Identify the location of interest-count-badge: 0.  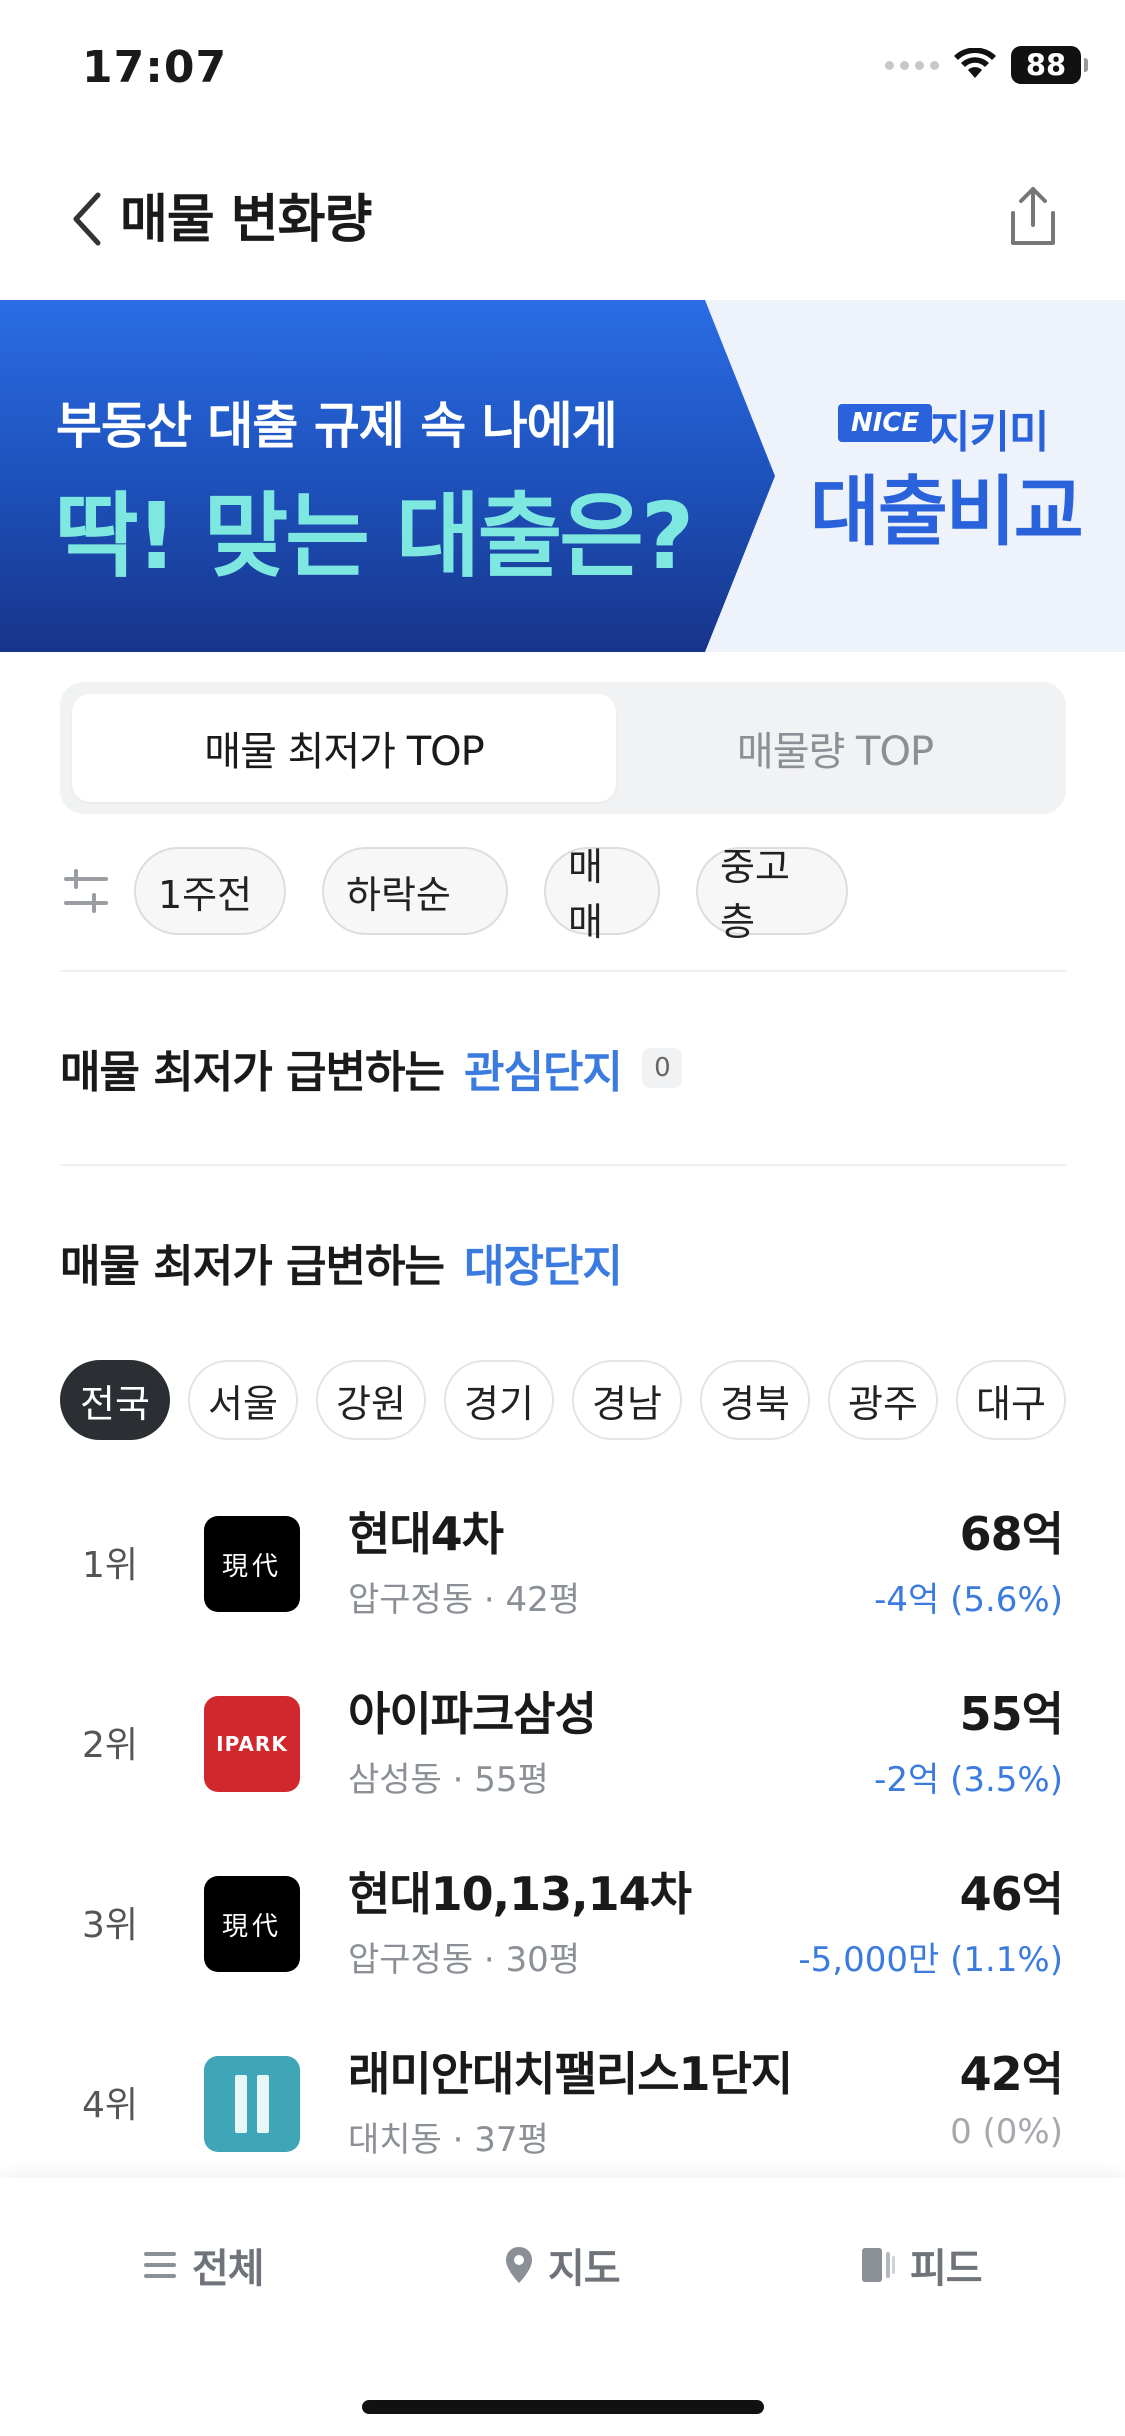
(661, 1068).